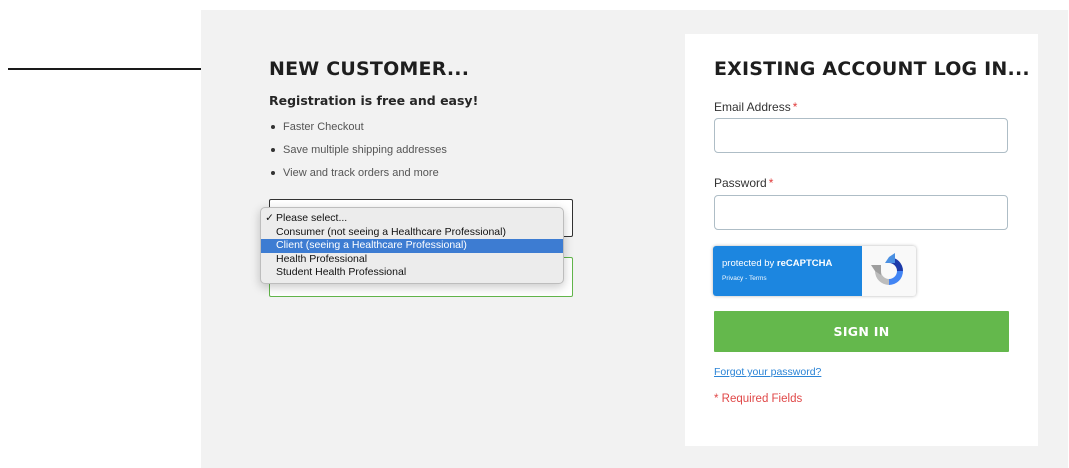  Describe the element at coordinates (374, 100) in the screenshot. I see `registration-subheading: Registration is free and easy!` at that location.